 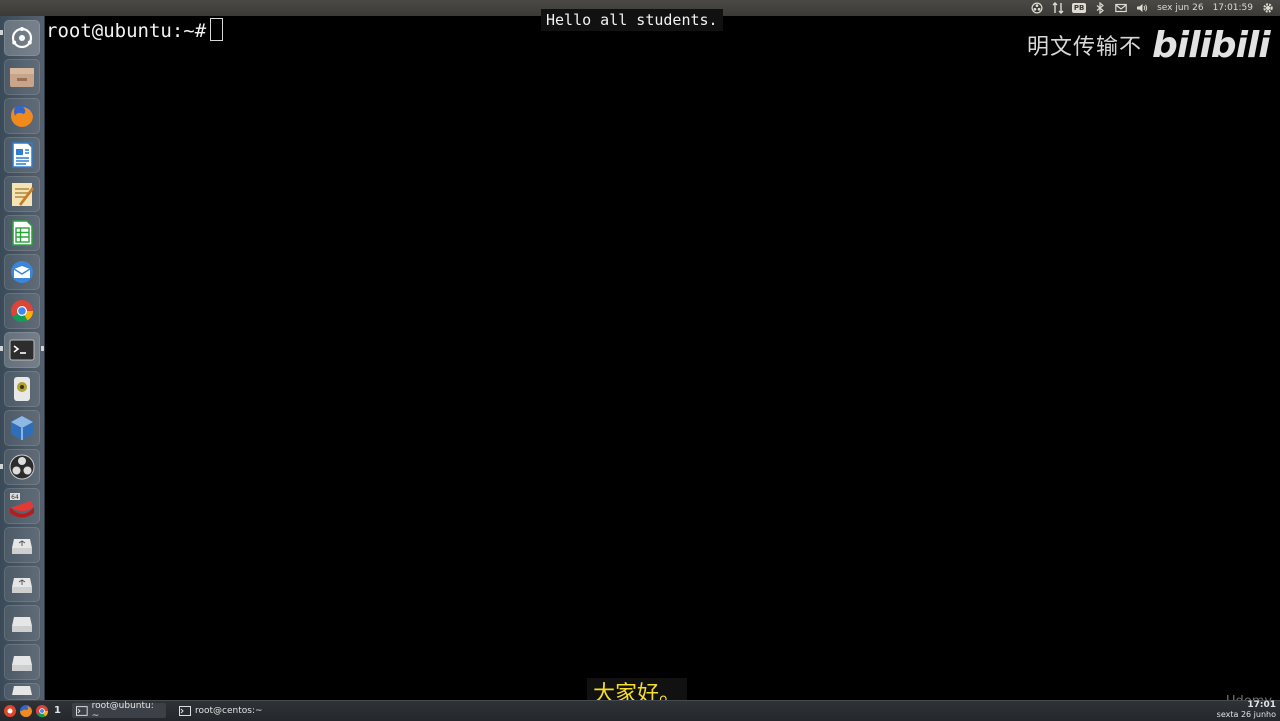 What do you see at coordinates (632, 20) in the screenshot?
I see `subtitle-english: Hello all students.` at bounding box center [632, 20].